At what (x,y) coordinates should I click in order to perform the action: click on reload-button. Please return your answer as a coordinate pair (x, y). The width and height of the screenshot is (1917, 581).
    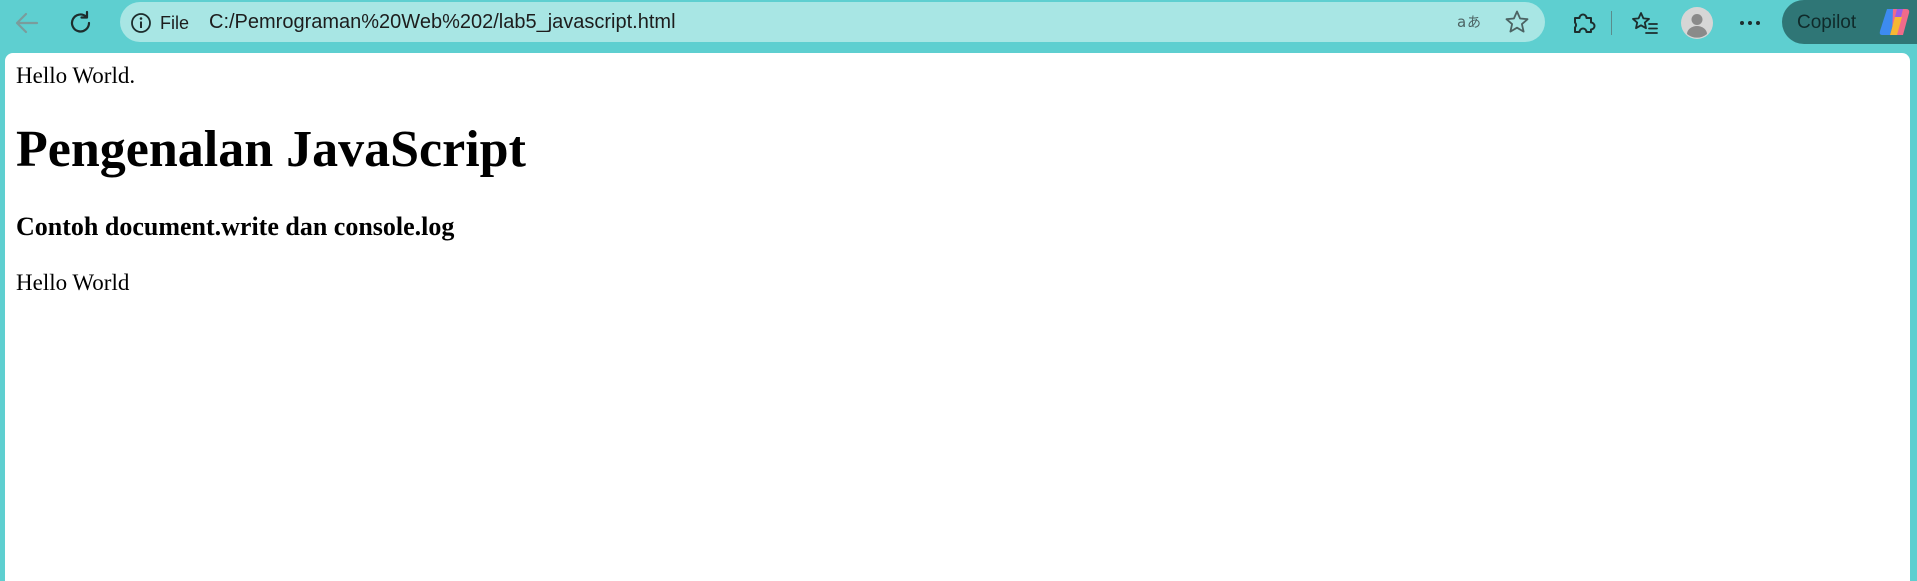
    Looking at the image, I should click on (81, 23).